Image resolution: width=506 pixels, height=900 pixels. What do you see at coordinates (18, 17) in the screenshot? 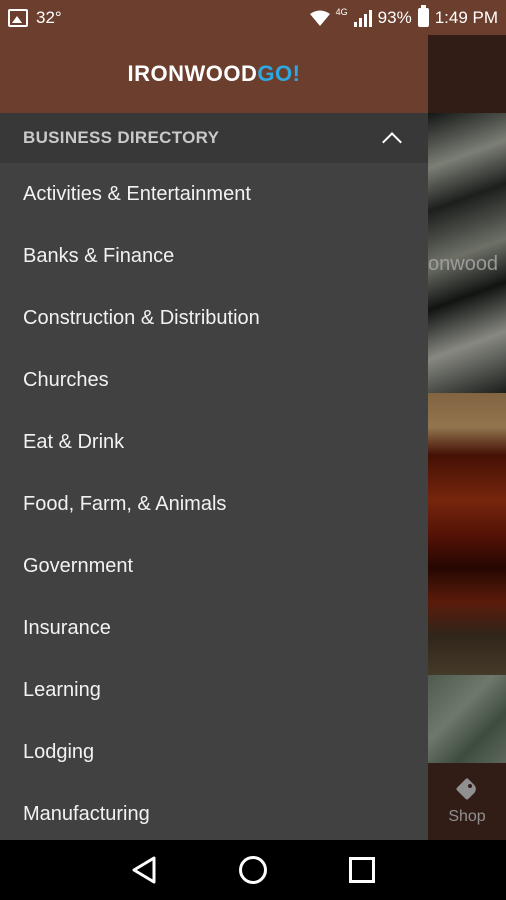
I see `image-notification-icon` at bounding box center [18, 17].